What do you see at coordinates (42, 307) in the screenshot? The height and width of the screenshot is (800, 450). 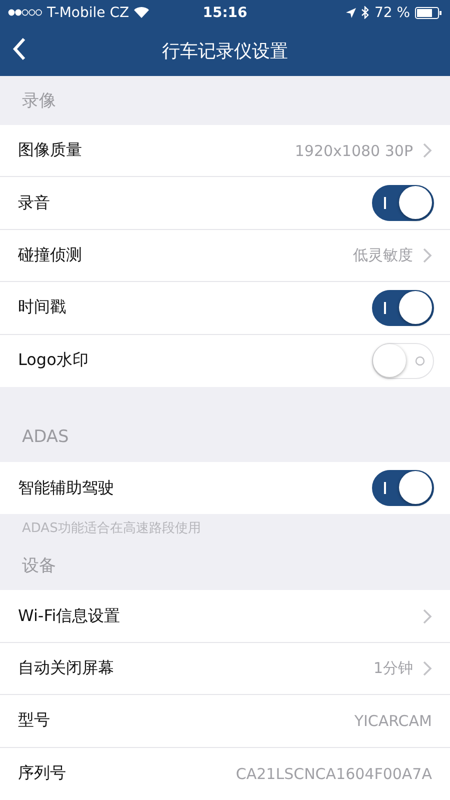 I see `row-label: 时间戳` at bounding box center [42, 307].